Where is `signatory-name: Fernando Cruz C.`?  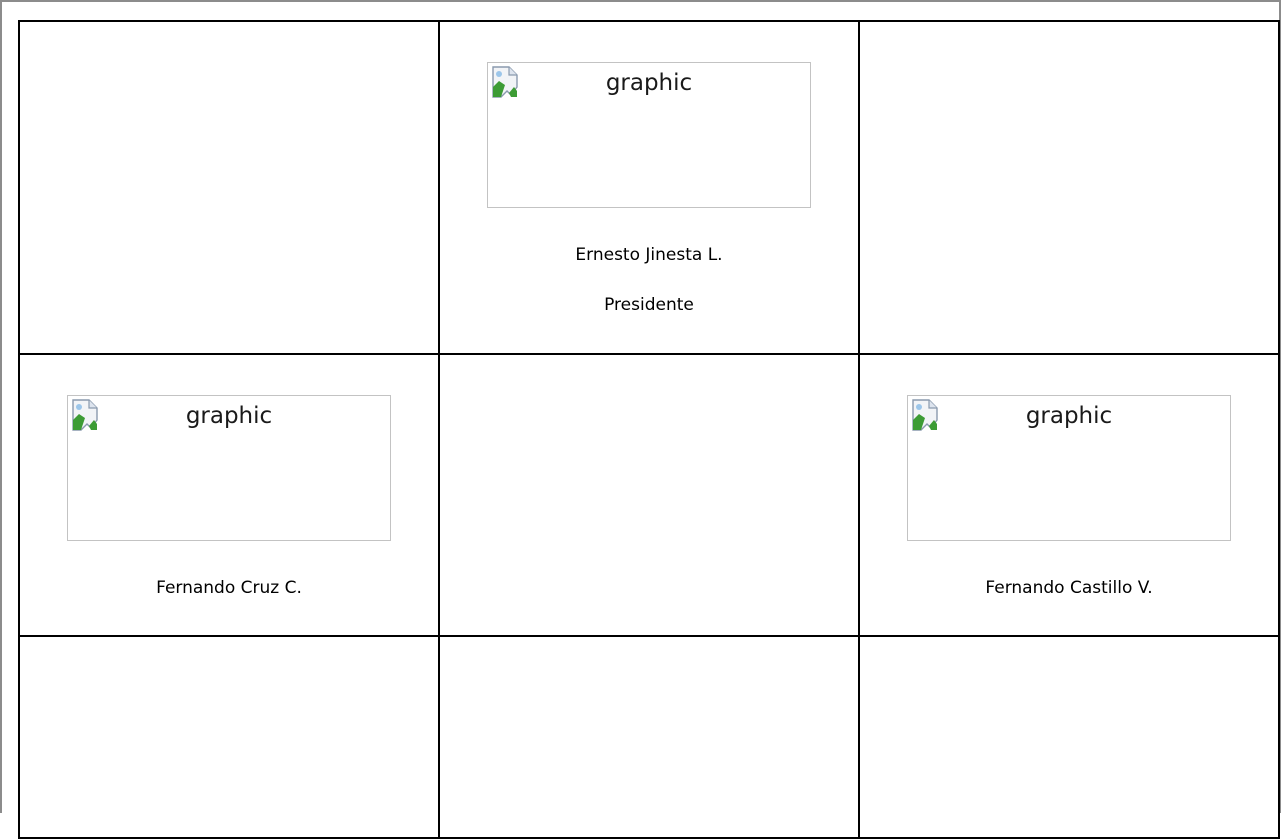 signatory-name: Fernando Cruz C. is located at coordinates (229, 588).